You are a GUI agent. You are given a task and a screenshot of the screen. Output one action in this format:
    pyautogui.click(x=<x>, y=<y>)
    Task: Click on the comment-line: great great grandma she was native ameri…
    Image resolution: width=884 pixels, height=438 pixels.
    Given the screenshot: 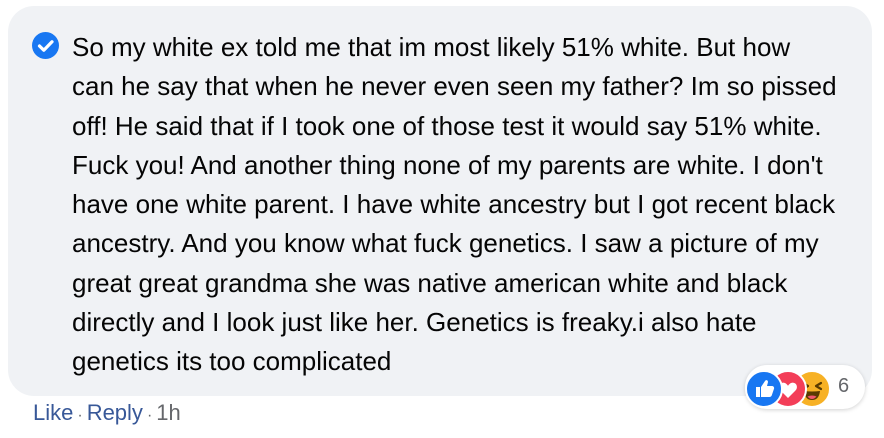 What is the action you would take?
    pyautogui.click(x=430, y=282)
    